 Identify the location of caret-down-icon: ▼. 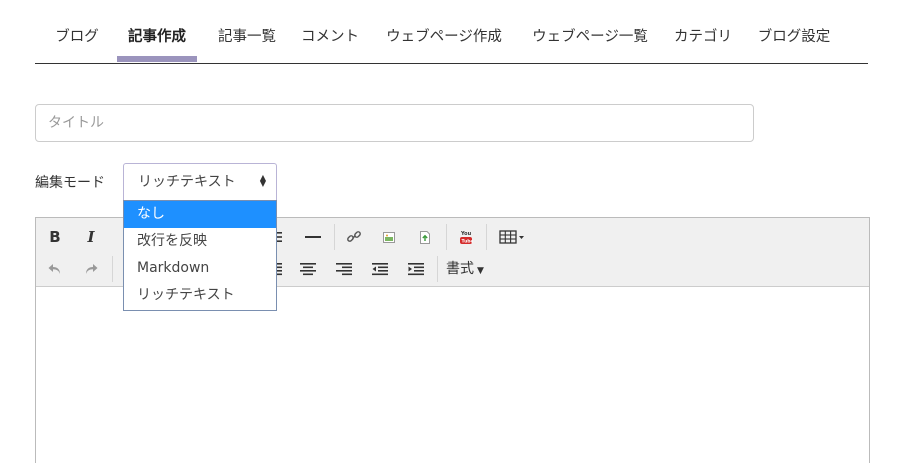
(480, 271).